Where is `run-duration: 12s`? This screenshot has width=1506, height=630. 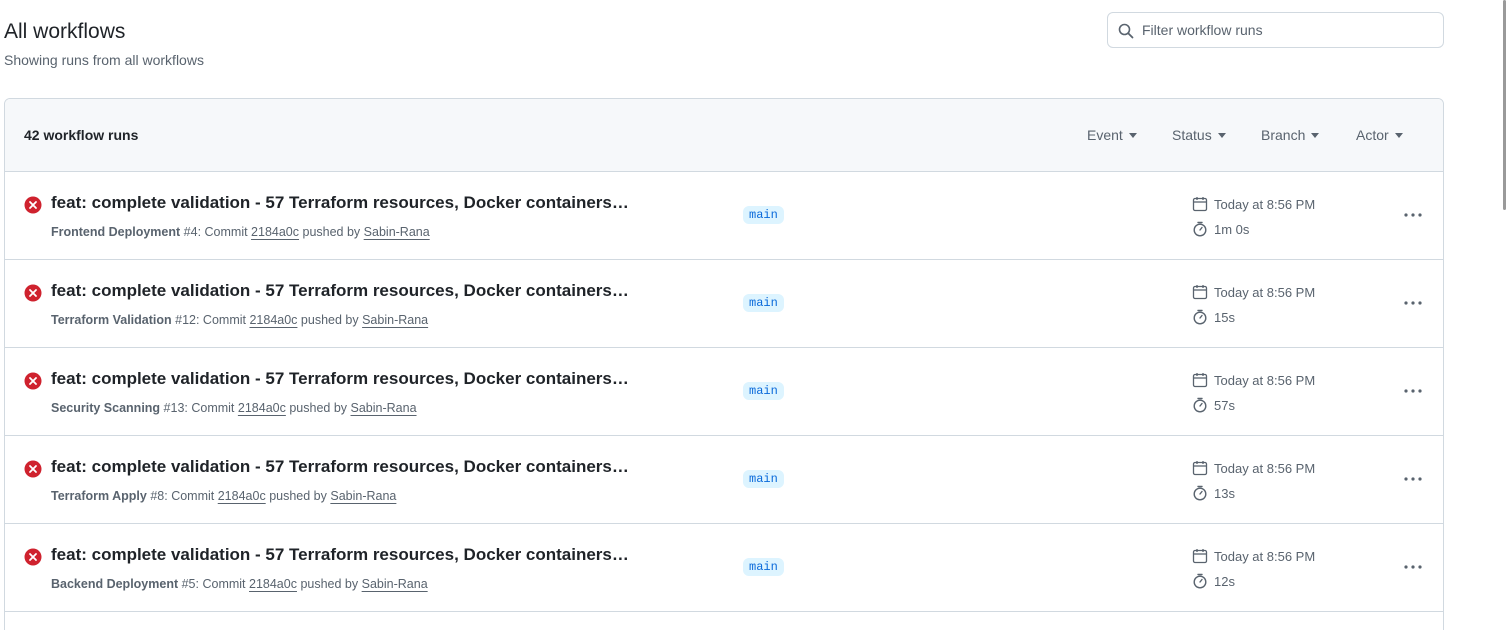
run-duration: 12s is located at coordinates (1213, 581).